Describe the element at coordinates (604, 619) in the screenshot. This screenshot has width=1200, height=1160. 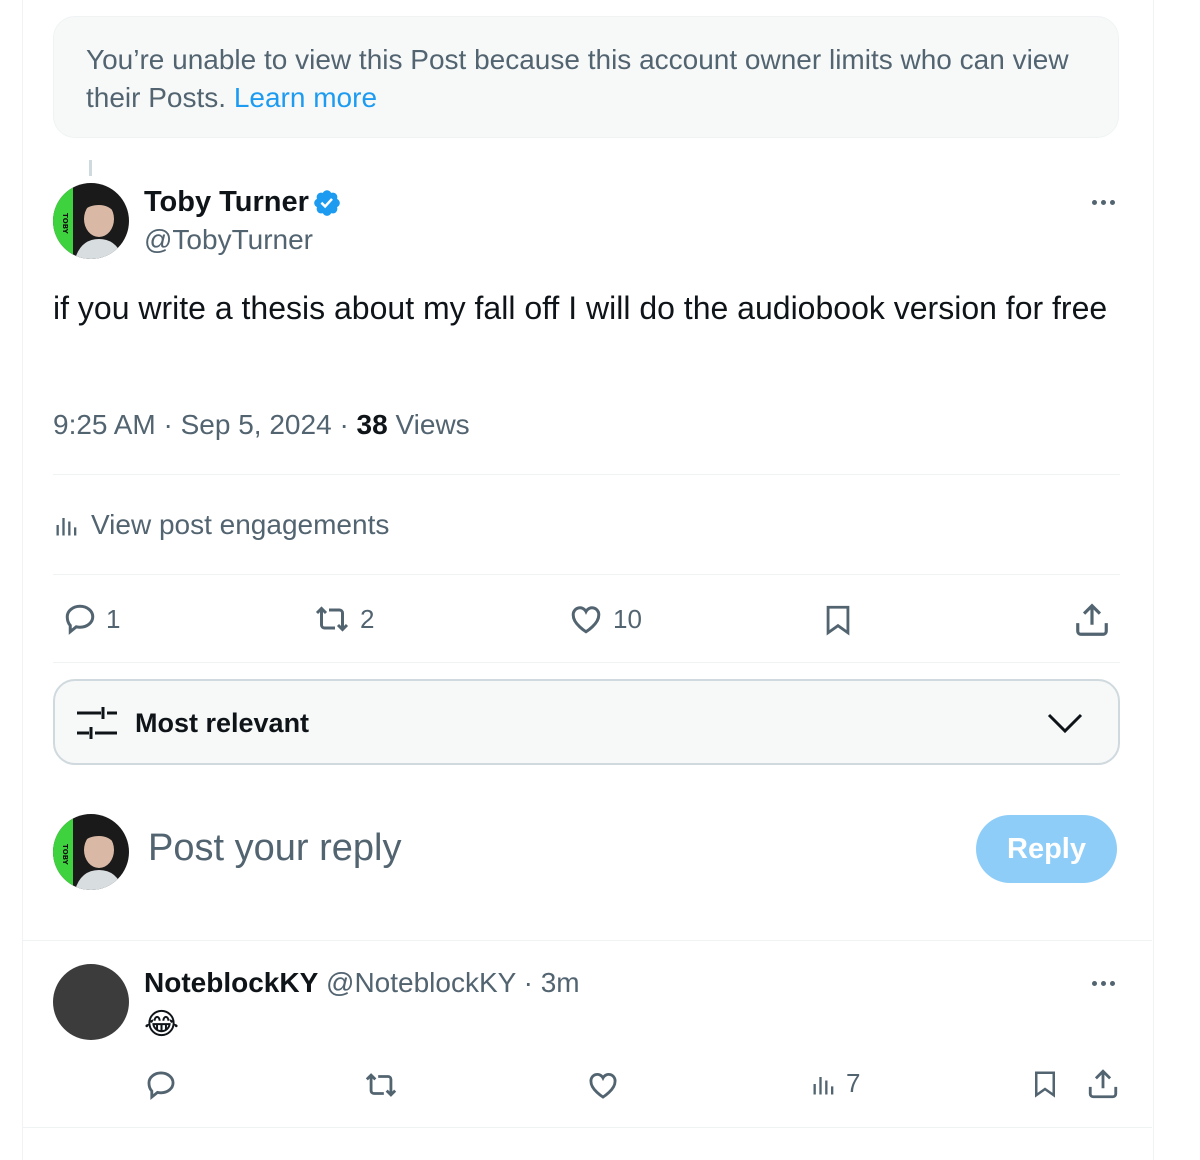
I see `like-button: 10` at that location.